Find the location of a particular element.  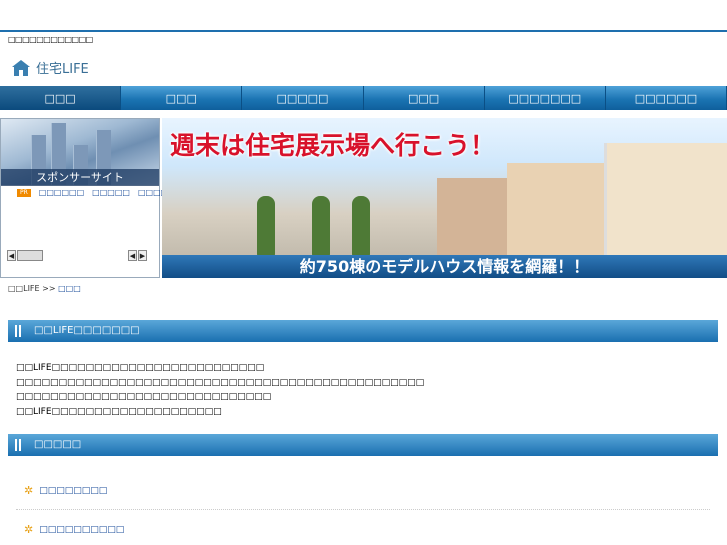

nav-item-4: □□□ is located at coordinates (424, 98).